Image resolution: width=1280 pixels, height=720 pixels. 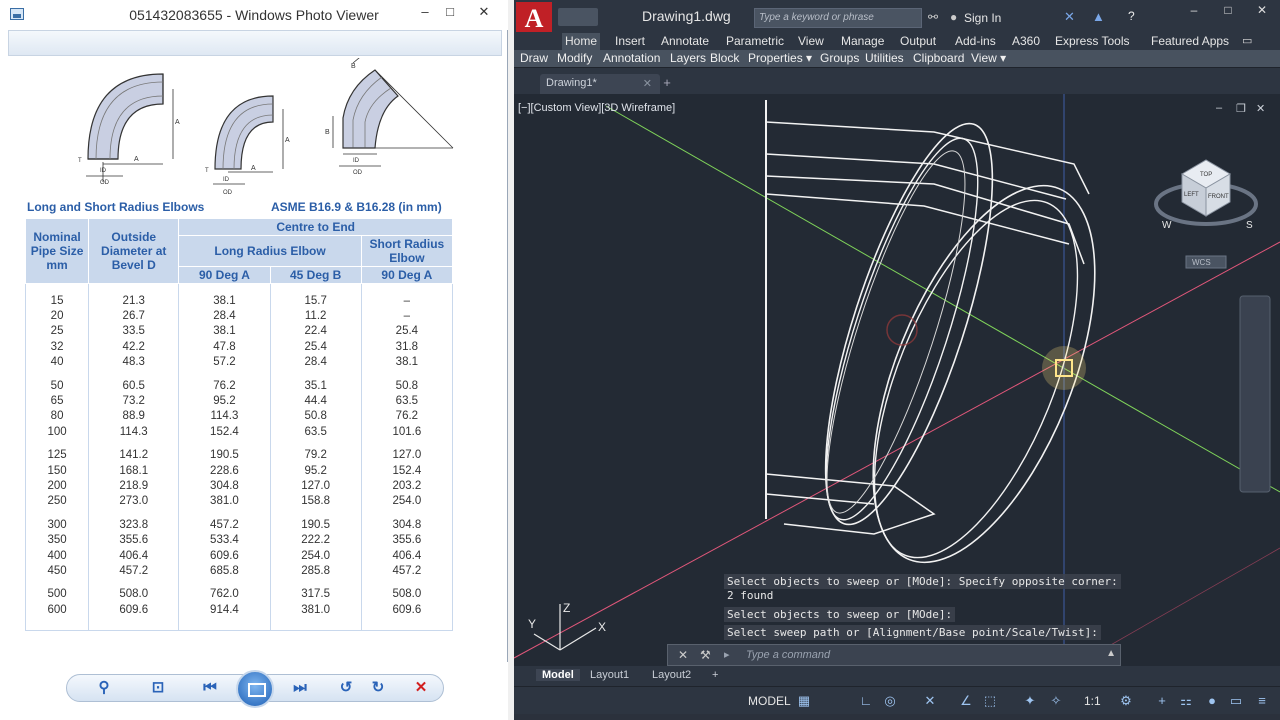 What do you see at coordinates (685, 41) in the screenshot?
I see `tab-annotate: Annotate` at bounding box center [685, 41].